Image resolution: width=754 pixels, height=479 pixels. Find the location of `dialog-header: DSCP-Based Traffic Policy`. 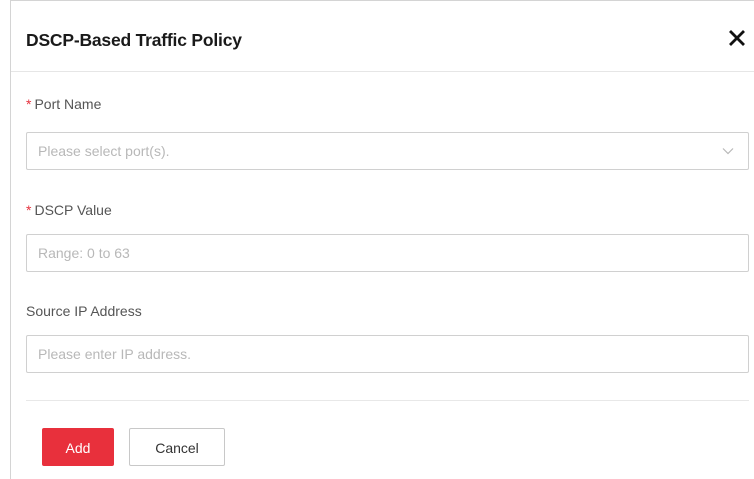

dialog-header: DSCP-Based Traffic Policy is located at coordinates (382, 36).